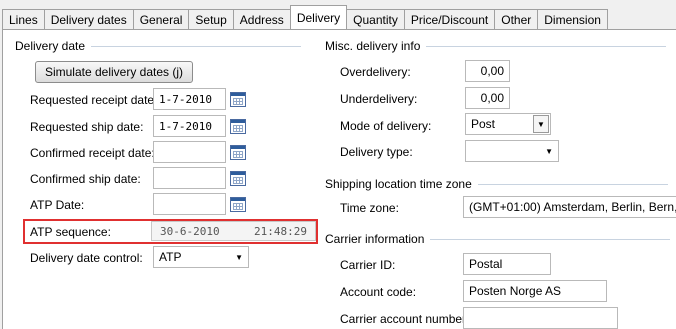 The height and width of the screenshot is (329, 676). I want to click on delivery-date-group-title: Delivery date, so click(158, 46).